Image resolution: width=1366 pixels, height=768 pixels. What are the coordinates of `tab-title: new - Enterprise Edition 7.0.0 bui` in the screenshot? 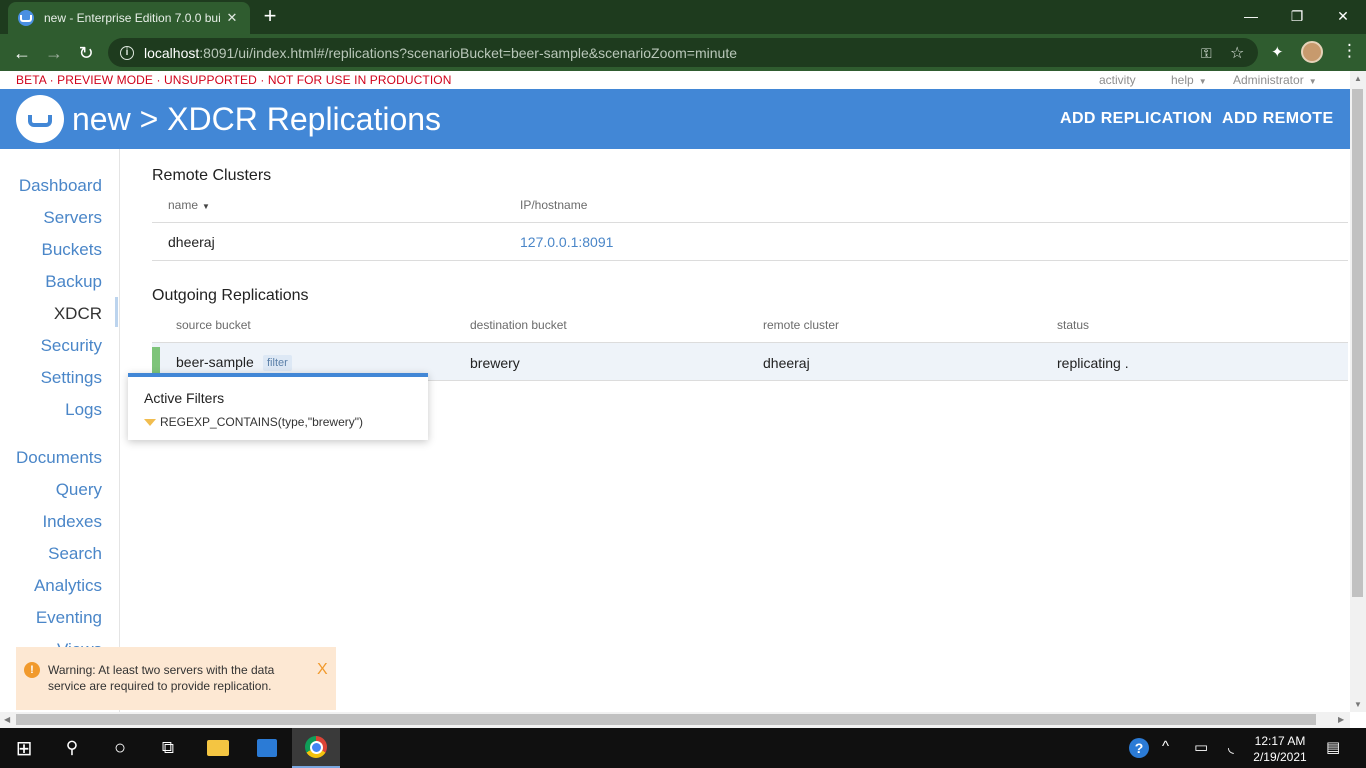 It's located at (132, 18).